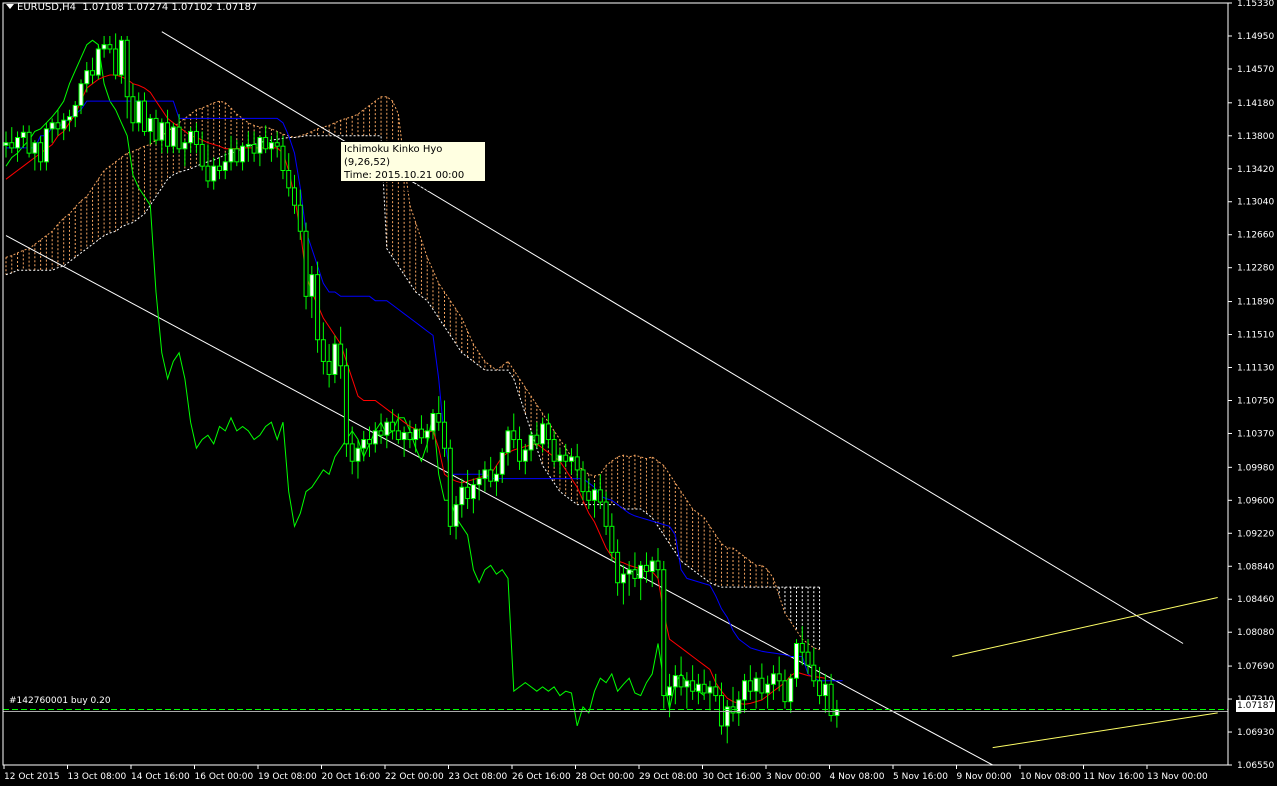 The image size is (1277, 786). I want to click on x-tick-label: 23 Oct 08:00, so click(478, 777).